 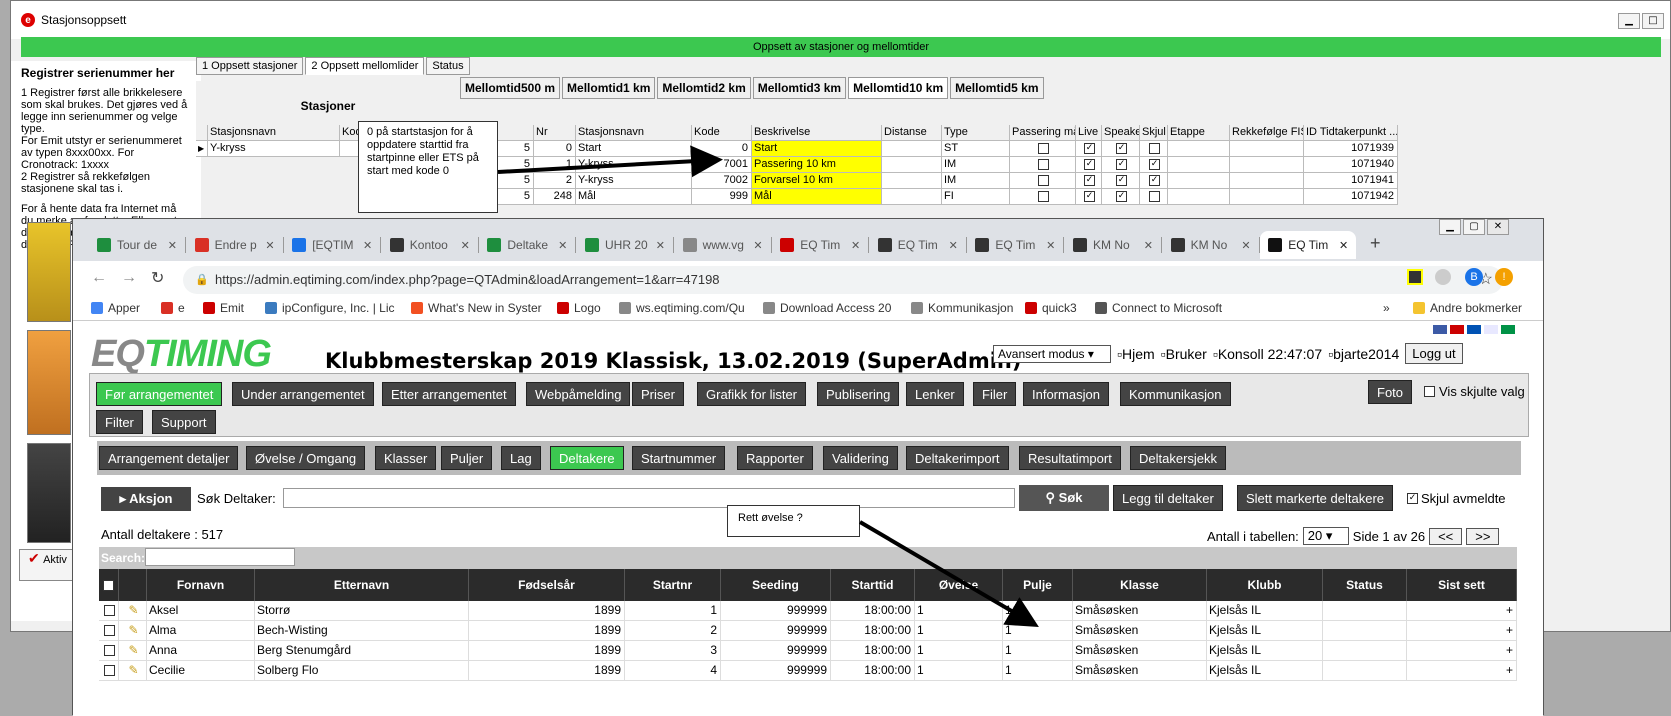 What do you see at coordinates (610, 161) in the screenshot?
I see `arrow-to-start-row` at bounding box center [610, 161].